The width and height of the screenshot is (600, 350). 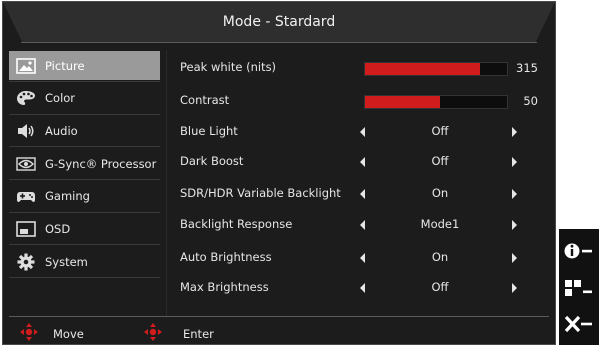 I want to click on input-icon, so click(x=579, y=290).